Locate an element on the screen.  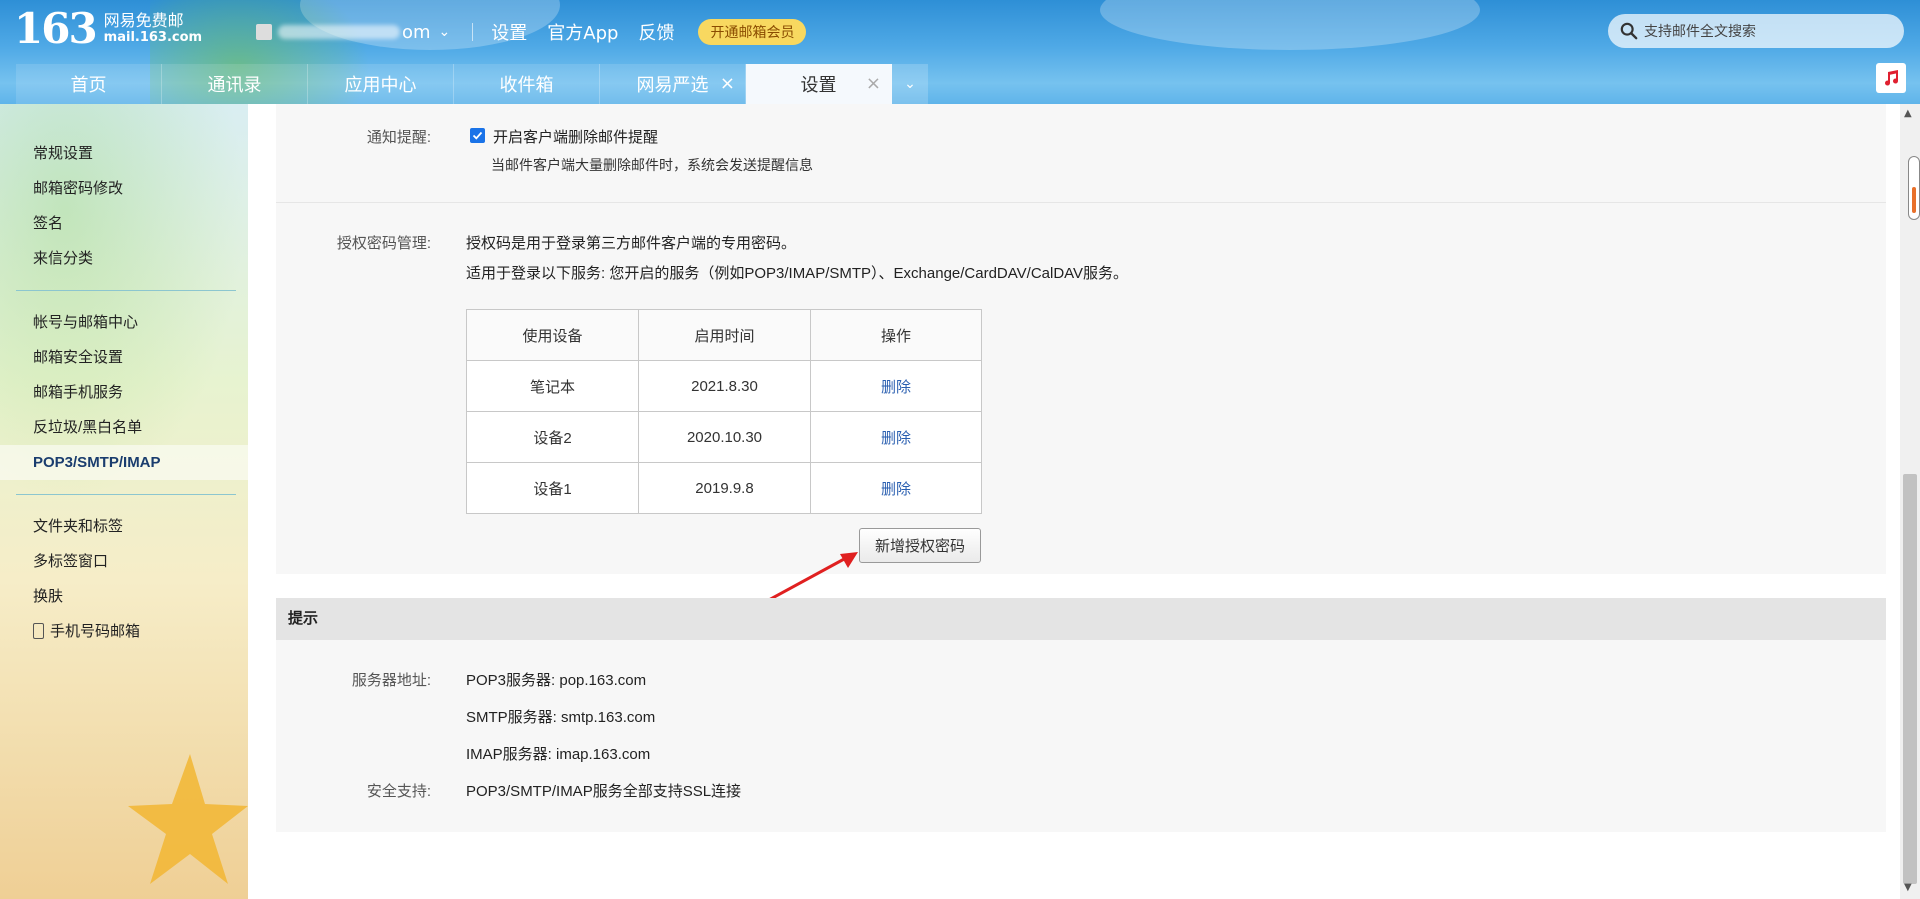
table-row: 笔记本 2021.8.30 删除 is located at coordinates (724, 386).